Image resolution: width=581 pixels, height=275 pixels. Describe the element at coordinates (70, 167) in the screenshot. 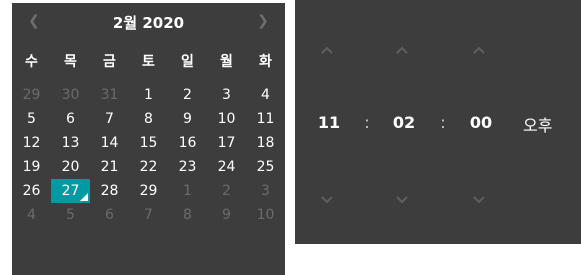

I see `day-cell: 20` at that location.